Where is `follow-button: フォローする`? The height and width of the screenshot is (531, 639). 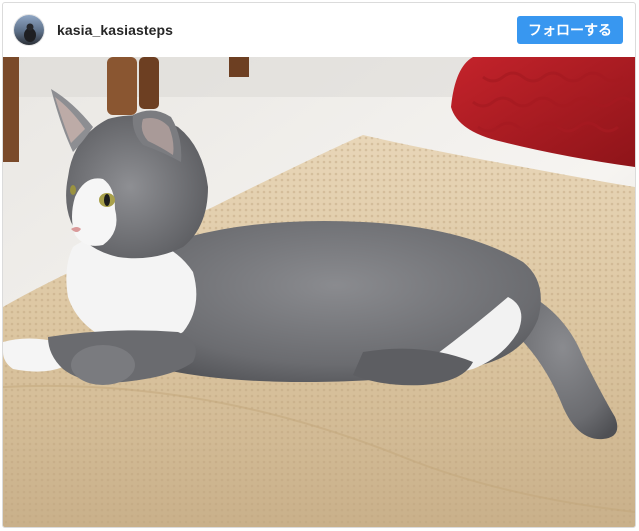
follow-button: フォローする is located at coordinates (570, 30).